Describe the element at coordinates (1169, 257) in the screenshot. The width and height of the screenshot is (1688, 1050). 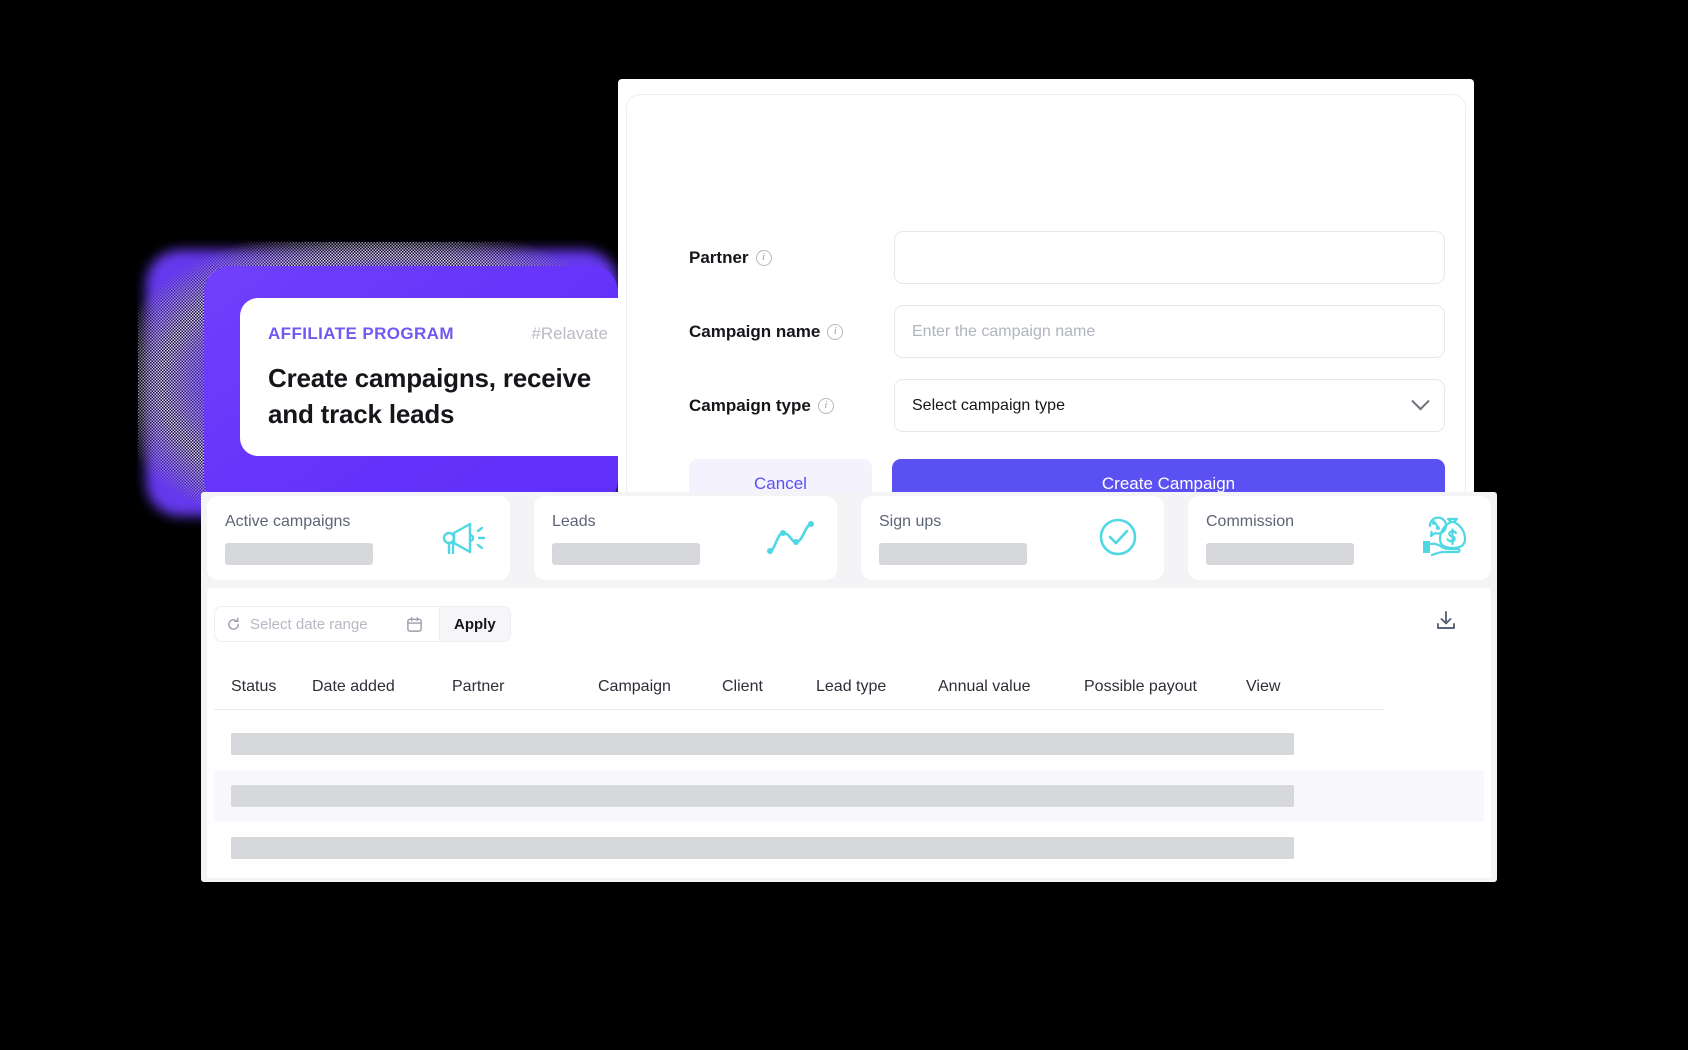
I see `partner-input` at that location.